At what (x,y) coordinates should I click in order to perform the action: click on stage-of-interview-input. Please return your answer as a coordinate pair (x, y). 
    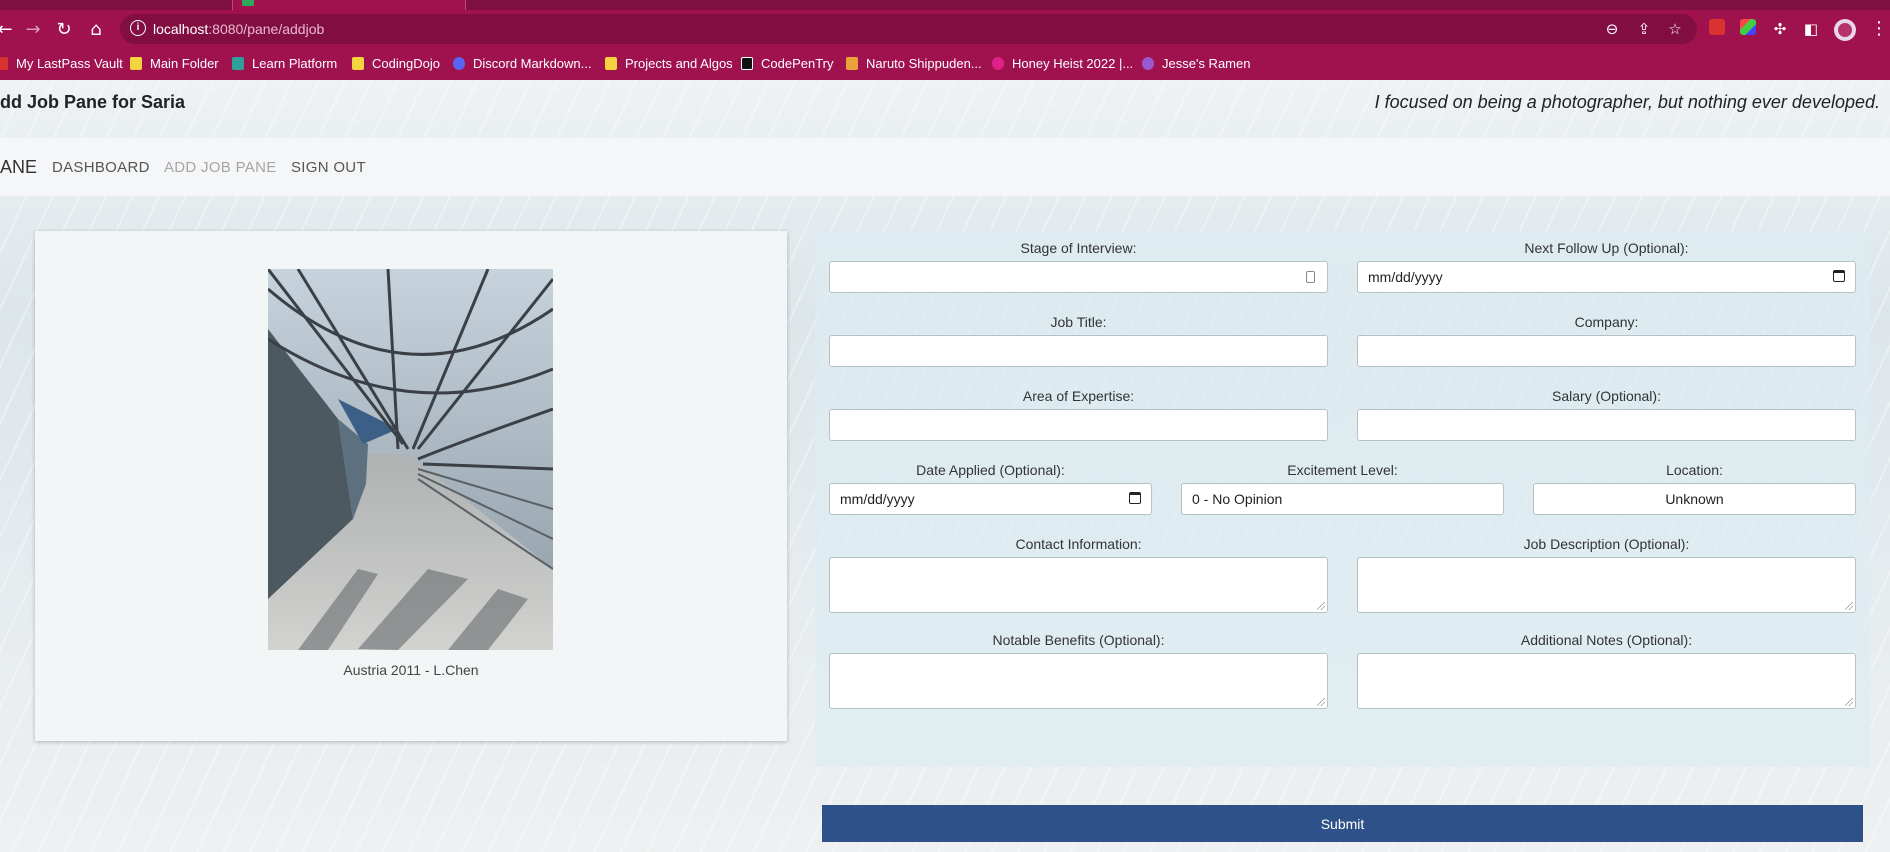
    Looking at the image, I should click on (1078, 277).